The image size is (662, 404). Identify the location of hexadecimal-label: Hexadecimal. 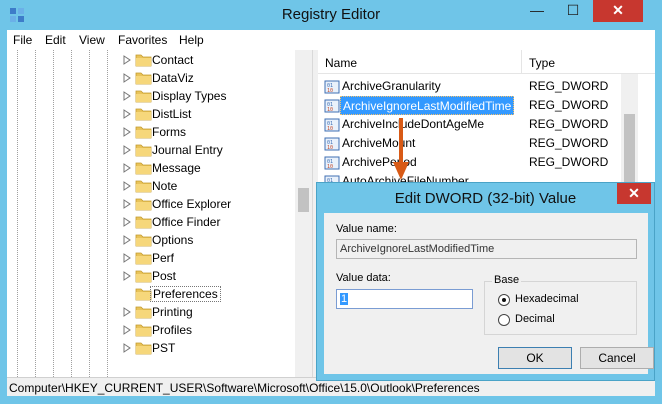
(547, 299).